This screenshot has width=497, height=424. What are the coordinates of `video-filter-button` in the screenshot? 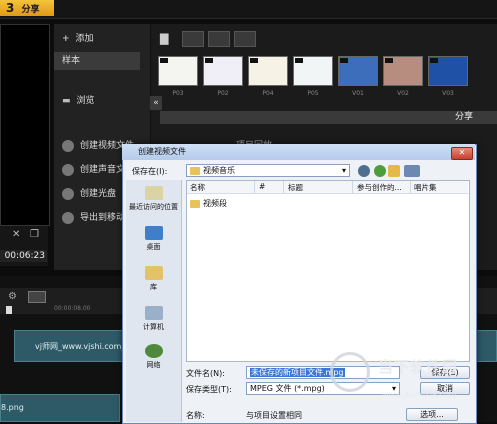 It's located at (193, 39).